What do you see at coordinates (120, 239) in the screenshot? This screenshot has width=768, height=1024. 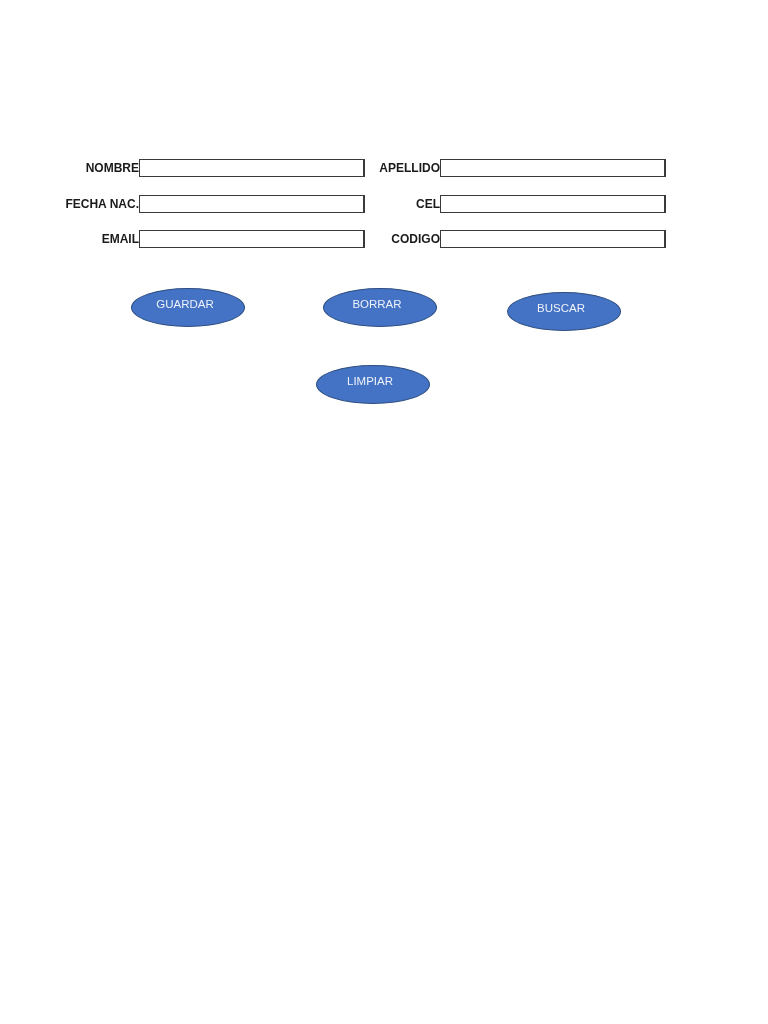 I see `field-label: EMAIL` at bounding box center [120, 239].